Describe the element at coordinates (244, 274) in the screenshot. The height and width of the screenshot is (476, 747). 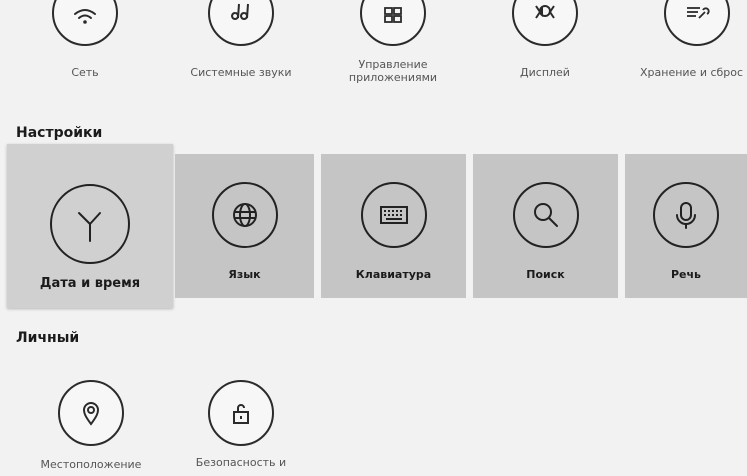
I see `tile-label: Язык` at that location.